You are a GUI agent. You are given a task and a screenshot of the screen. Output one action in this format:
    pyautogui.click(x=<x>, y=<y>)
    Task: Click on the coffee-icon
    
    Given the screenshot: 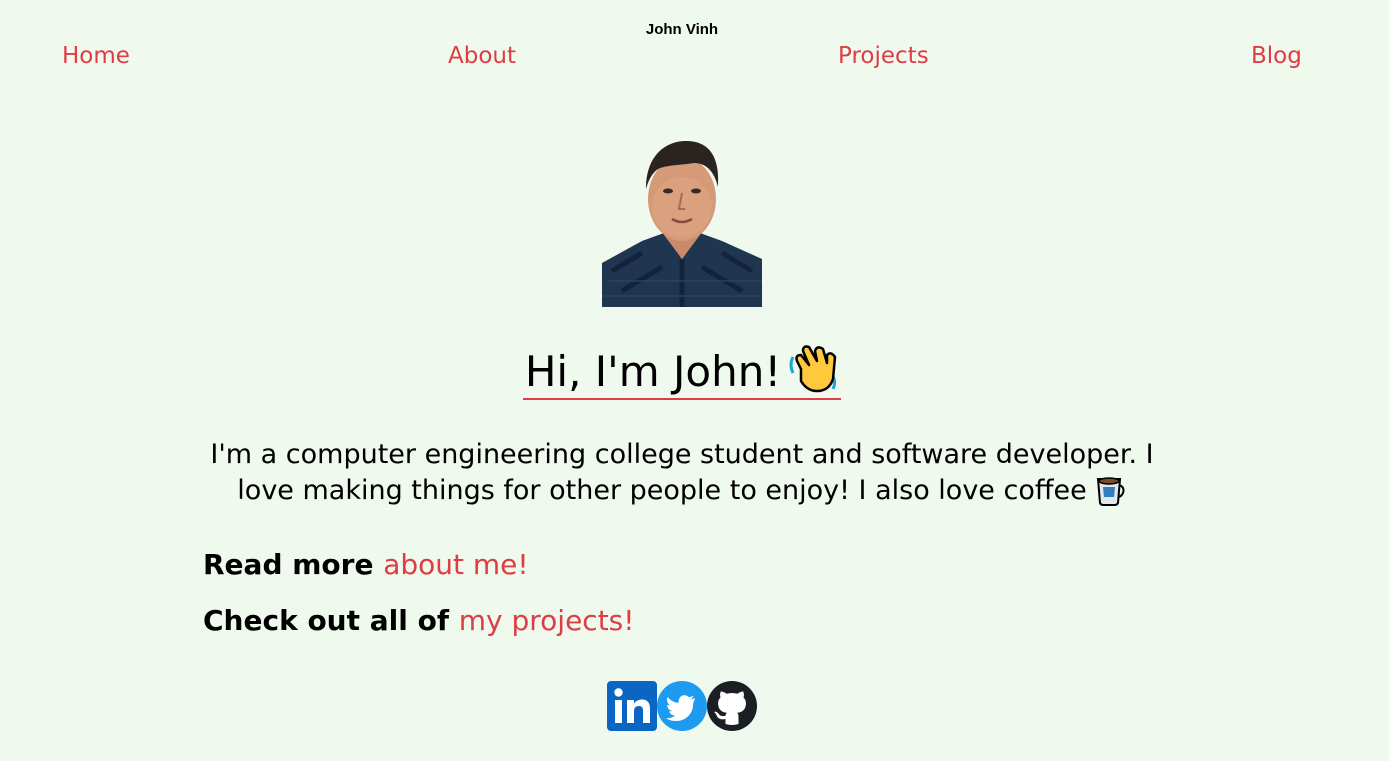 What is the action you would take?
    pyautogui.click(x=1110, y=491)
    